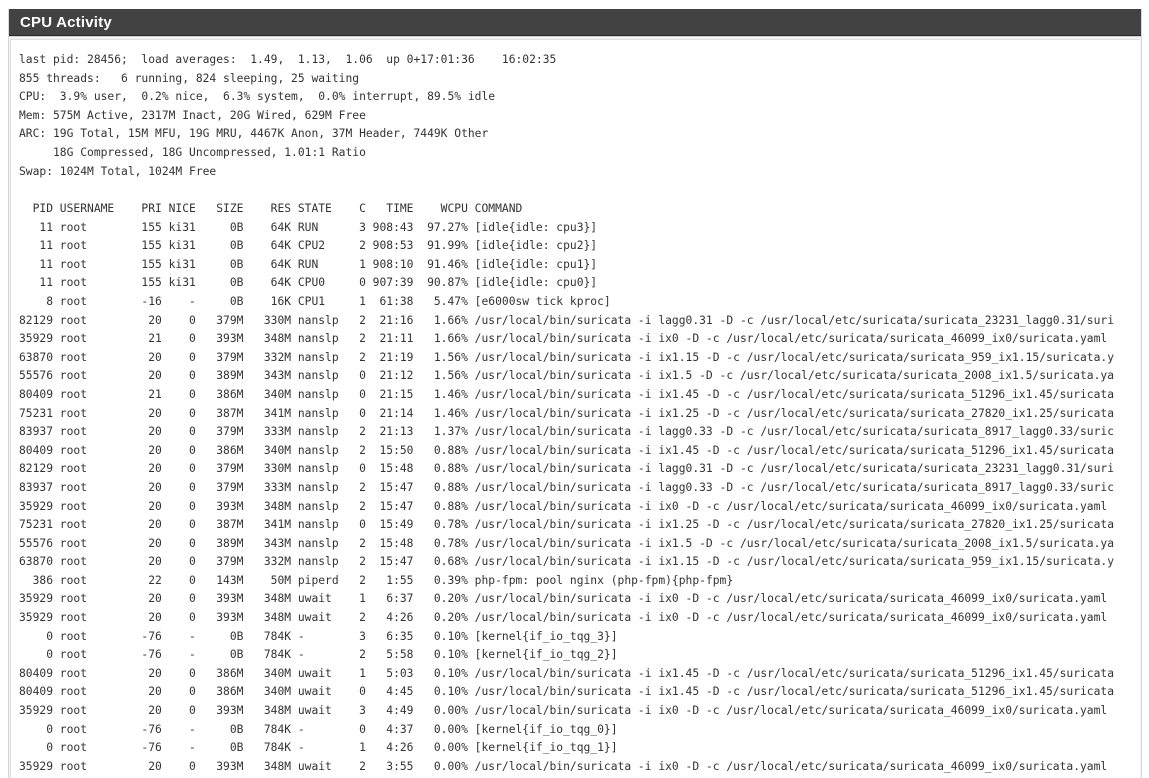  What do you see at coordinates (66, 22) in the screenshot?
I see `panel-title: CPU Activity` at bounding box center [66, 22].